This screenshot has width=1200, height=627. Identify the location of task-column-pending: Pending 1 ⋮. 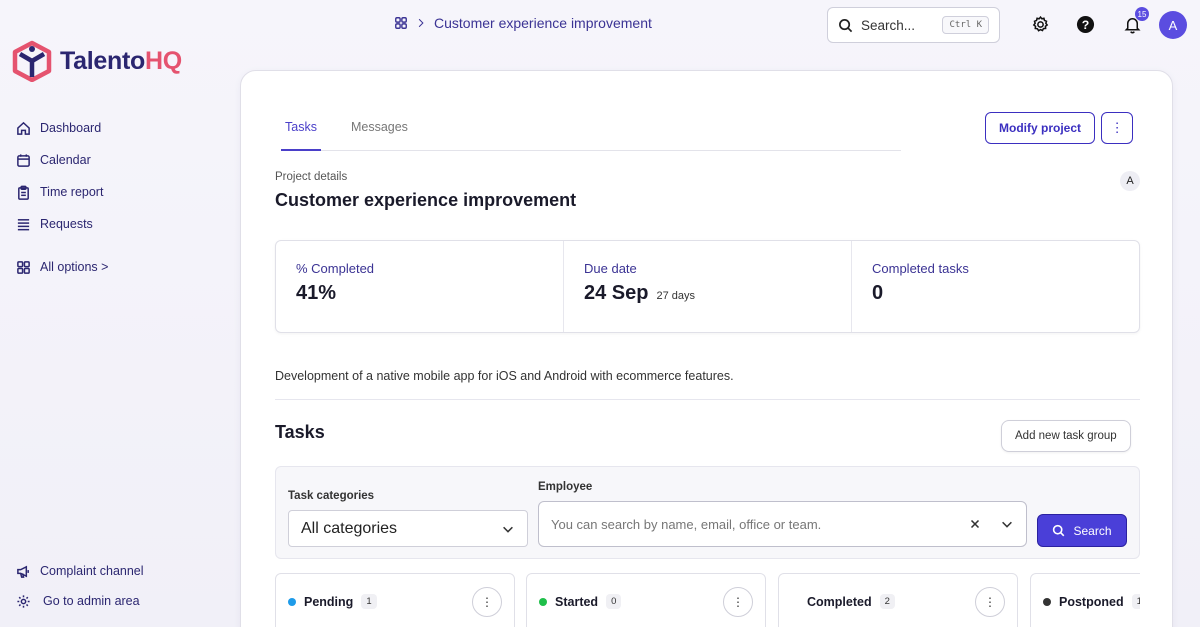
(395, 600).